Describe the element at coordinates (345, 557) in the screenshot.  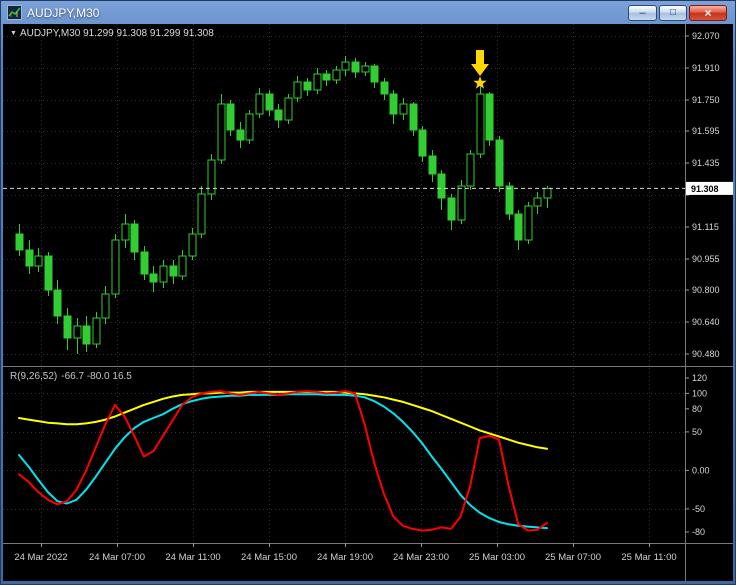
I see `time-axis-label: 24 Mar 19:00` at that location.